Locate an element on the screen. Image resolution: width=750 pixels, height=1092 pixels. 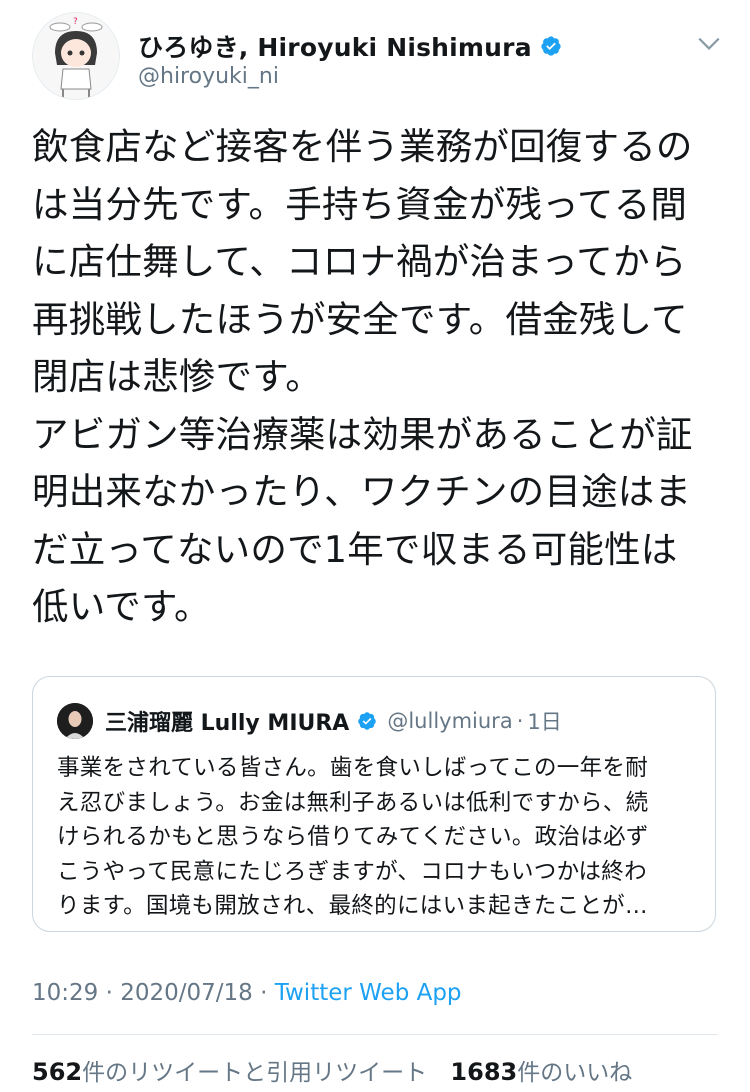
quoted-author-avatar is located at coordinates (75, 721).